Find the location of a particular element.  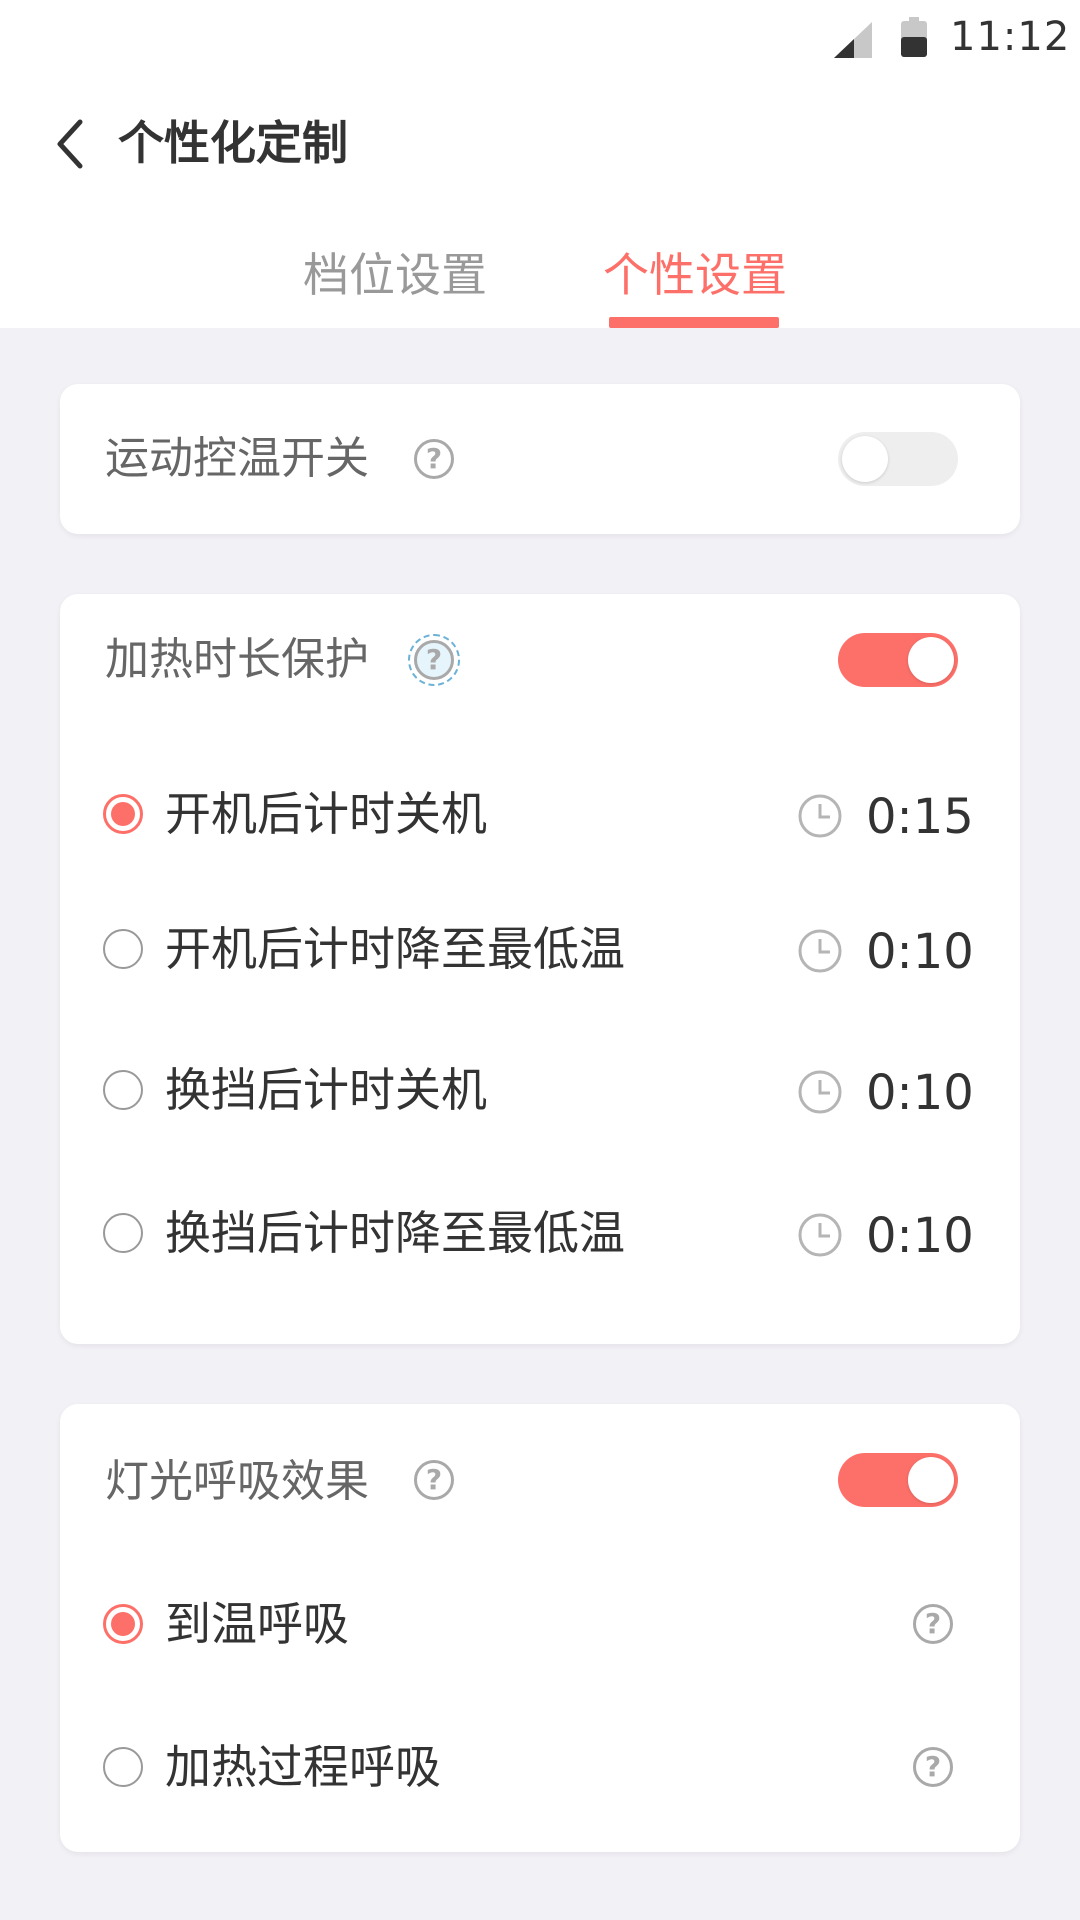

battery-icon is located at coordinates (914, 37).